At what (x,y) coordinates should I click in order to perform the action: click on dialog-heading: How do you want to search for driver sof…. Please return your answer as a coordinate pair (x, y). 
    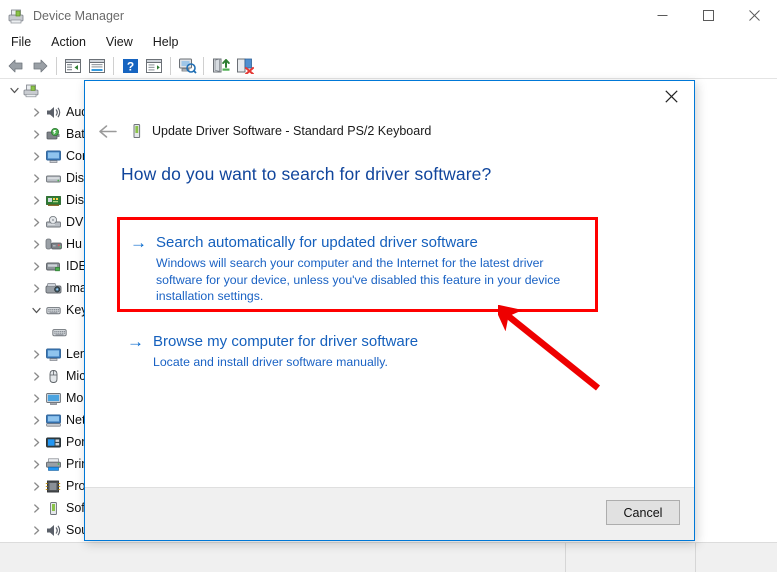
    Looking at the image, I should click on (306, 174).